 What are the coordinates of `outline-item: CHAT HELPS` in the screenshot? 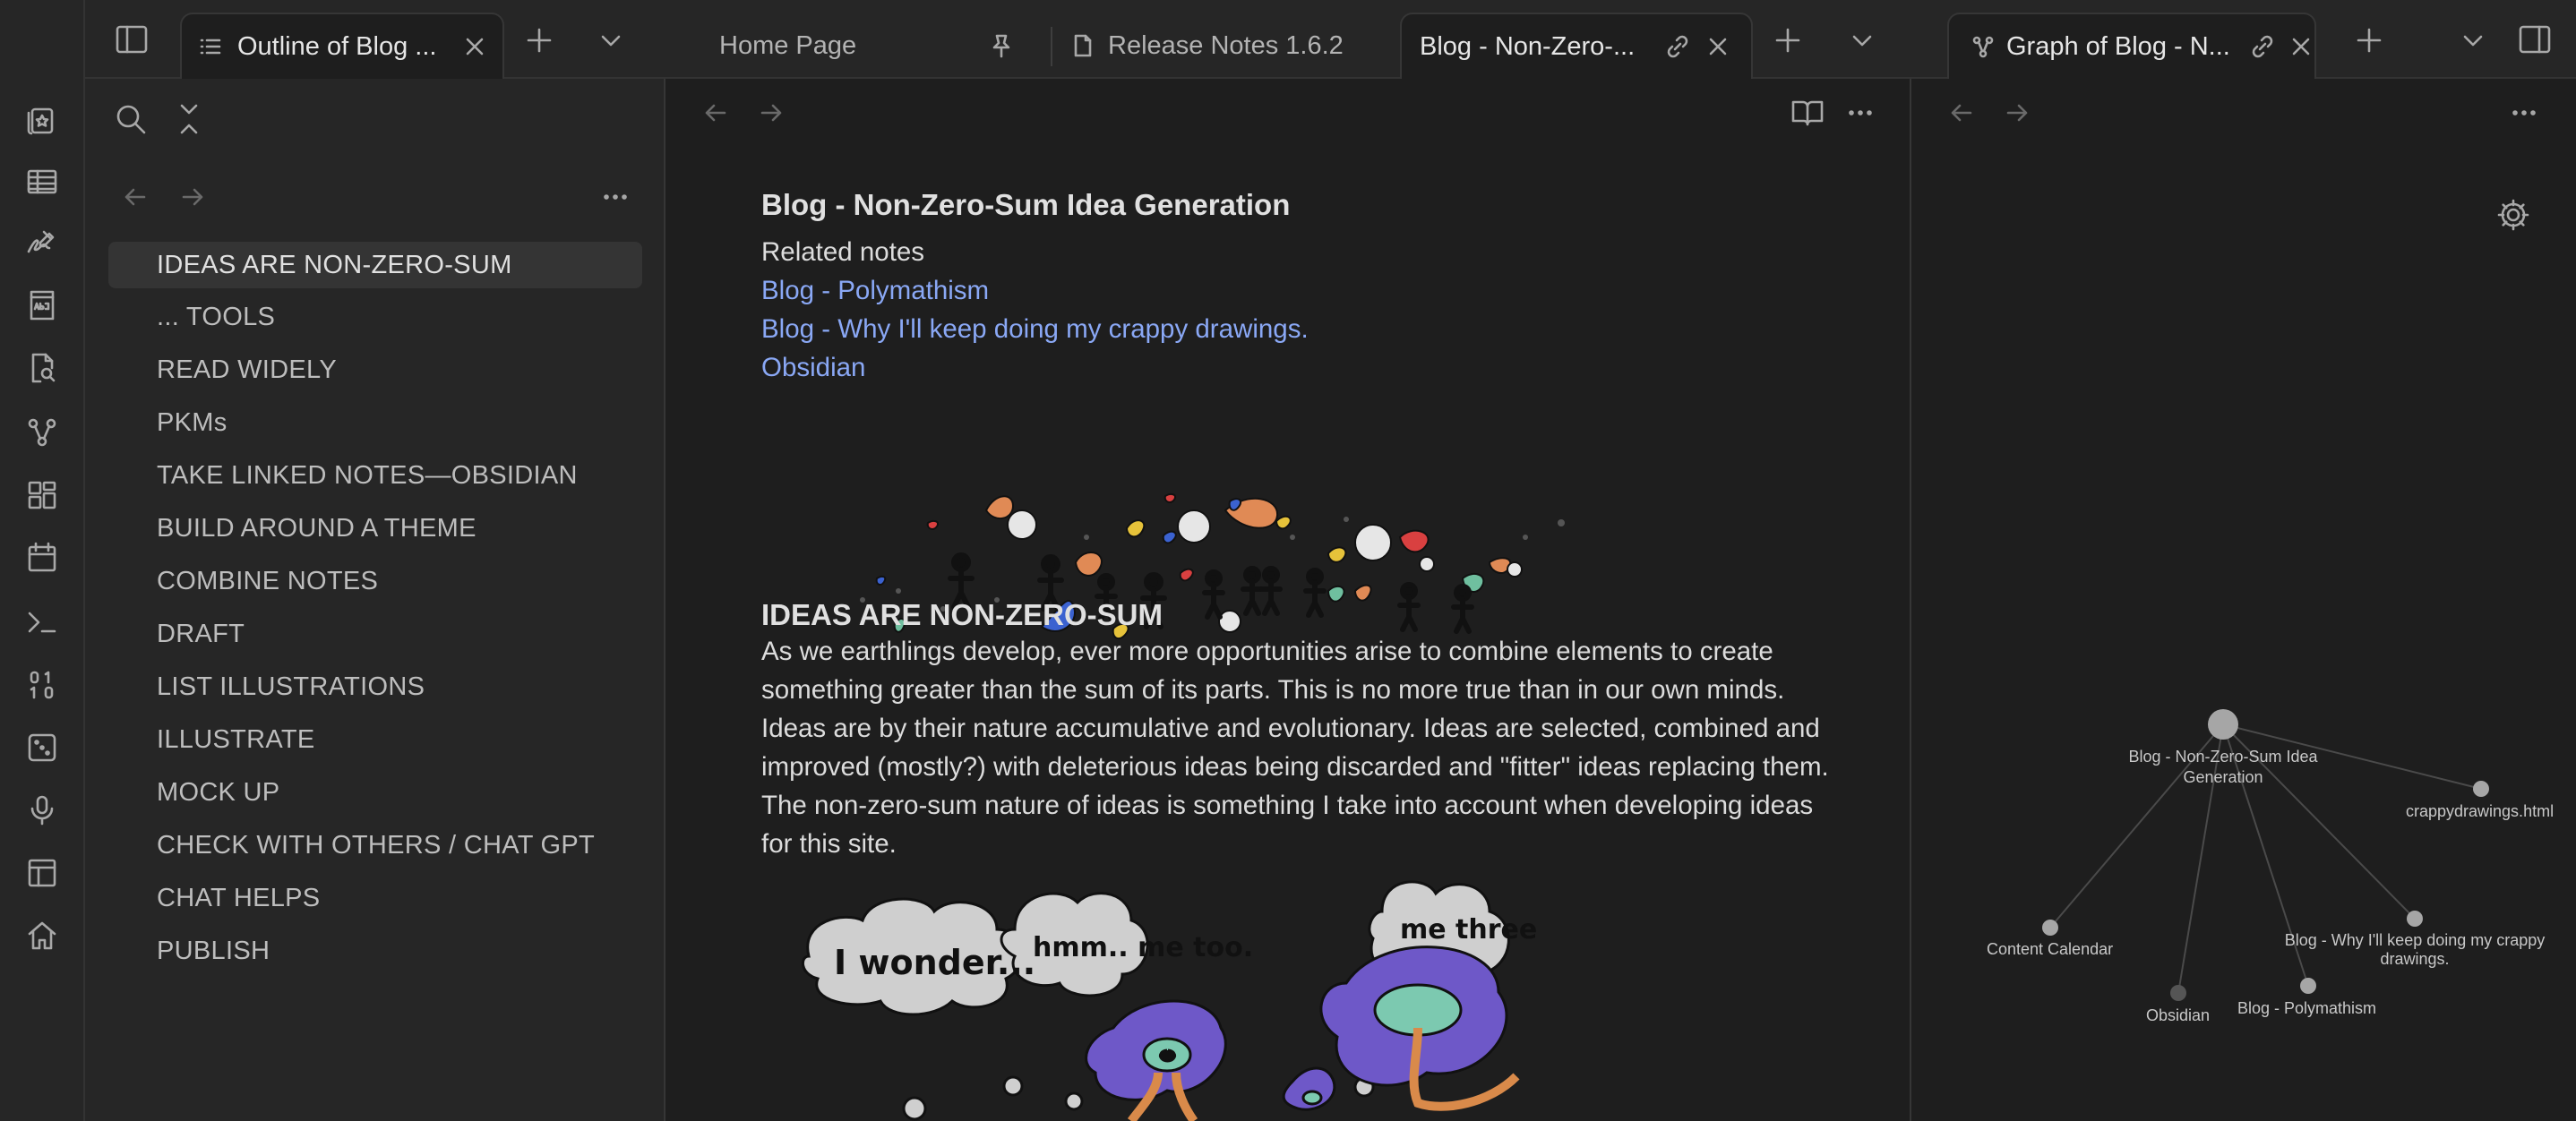 It's located at (238, 898).